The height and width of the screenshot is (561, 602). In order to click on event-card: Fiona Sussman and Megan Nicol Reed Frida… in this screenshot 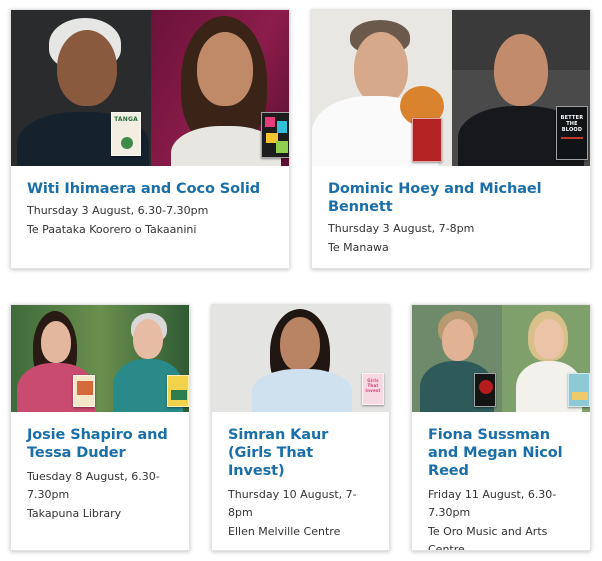, I will do `click(501, 427)`.